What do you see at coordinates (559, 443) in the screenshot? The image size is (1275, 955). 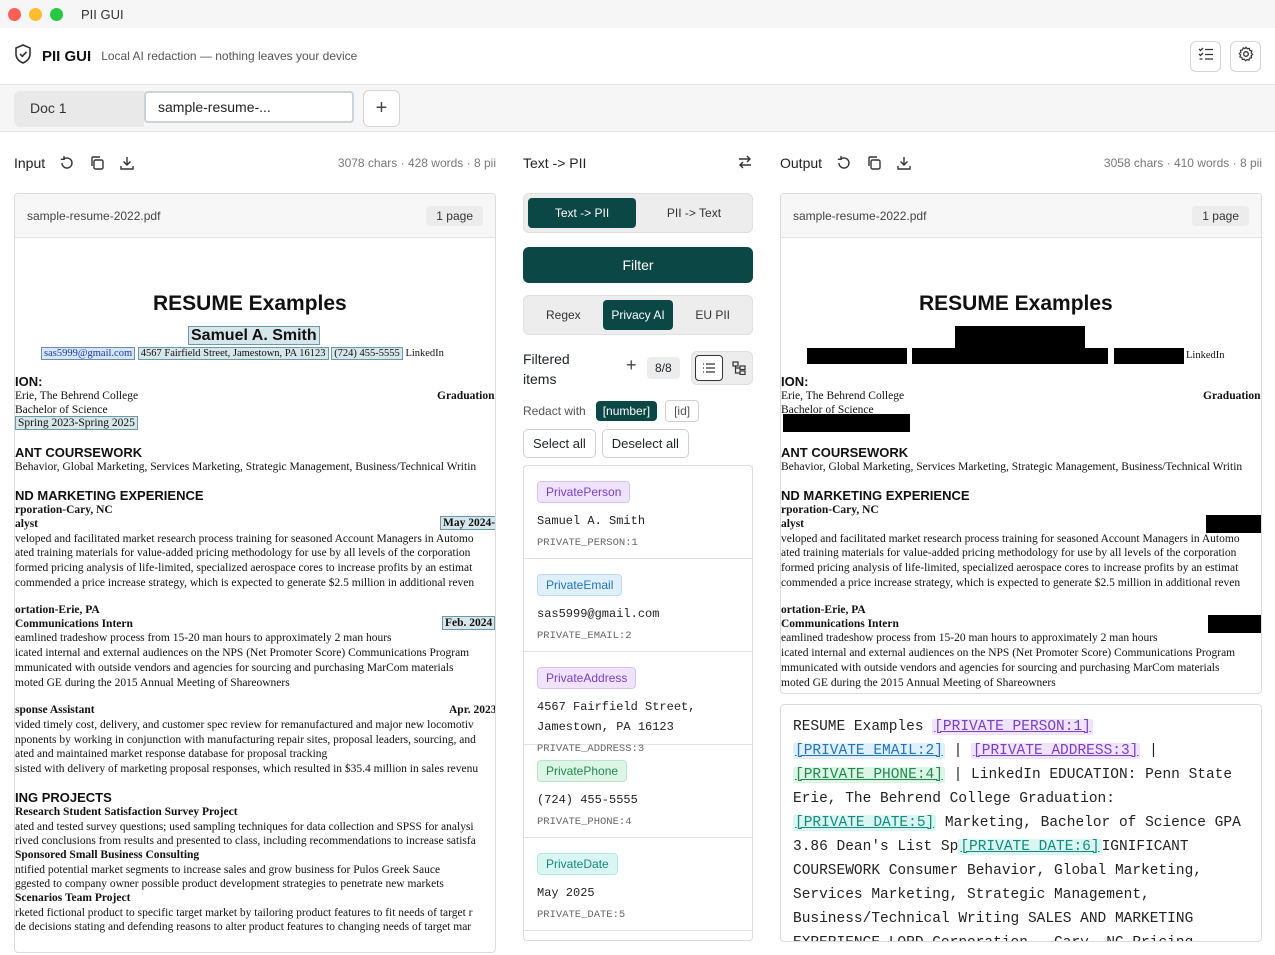 I see `select-all-button: Select all` at bounding box center [559, 443].